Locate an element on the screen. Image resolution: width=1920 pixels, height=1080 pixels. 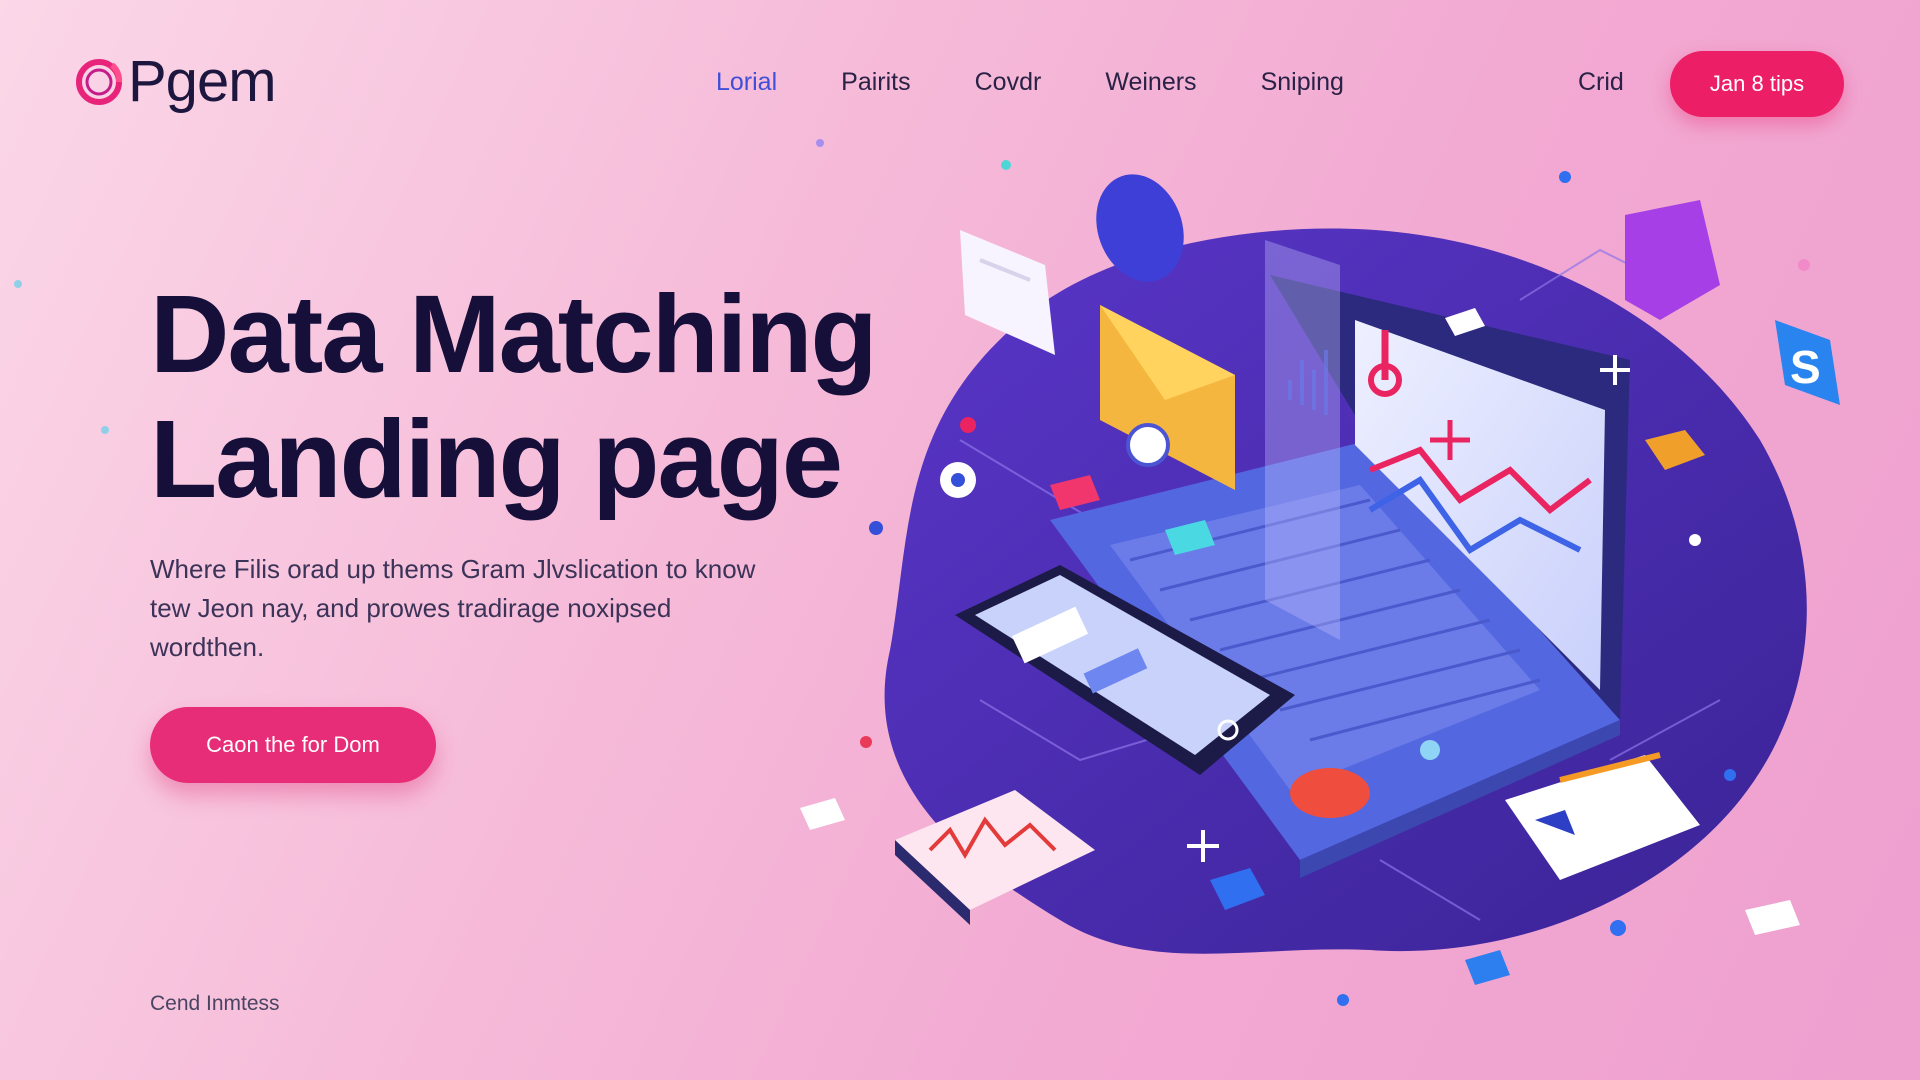
main-nav: Lorial Pairits Covdr Weiners Sniping is located at coordinates (1030, 82).